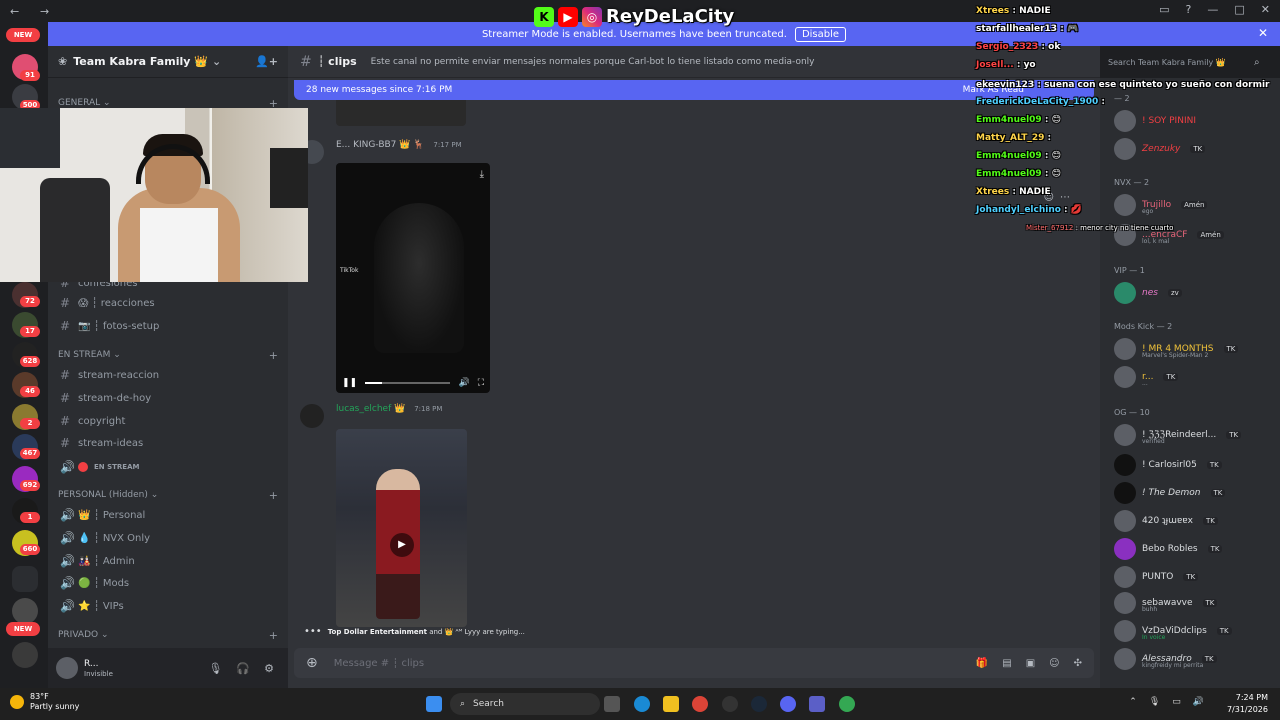 This screenshot has height=720, width=1280. Describe the element at coordinates (168, 355) in the screenshot. I see `category-en-stream: EN STREAM ⌄ +` at that location.